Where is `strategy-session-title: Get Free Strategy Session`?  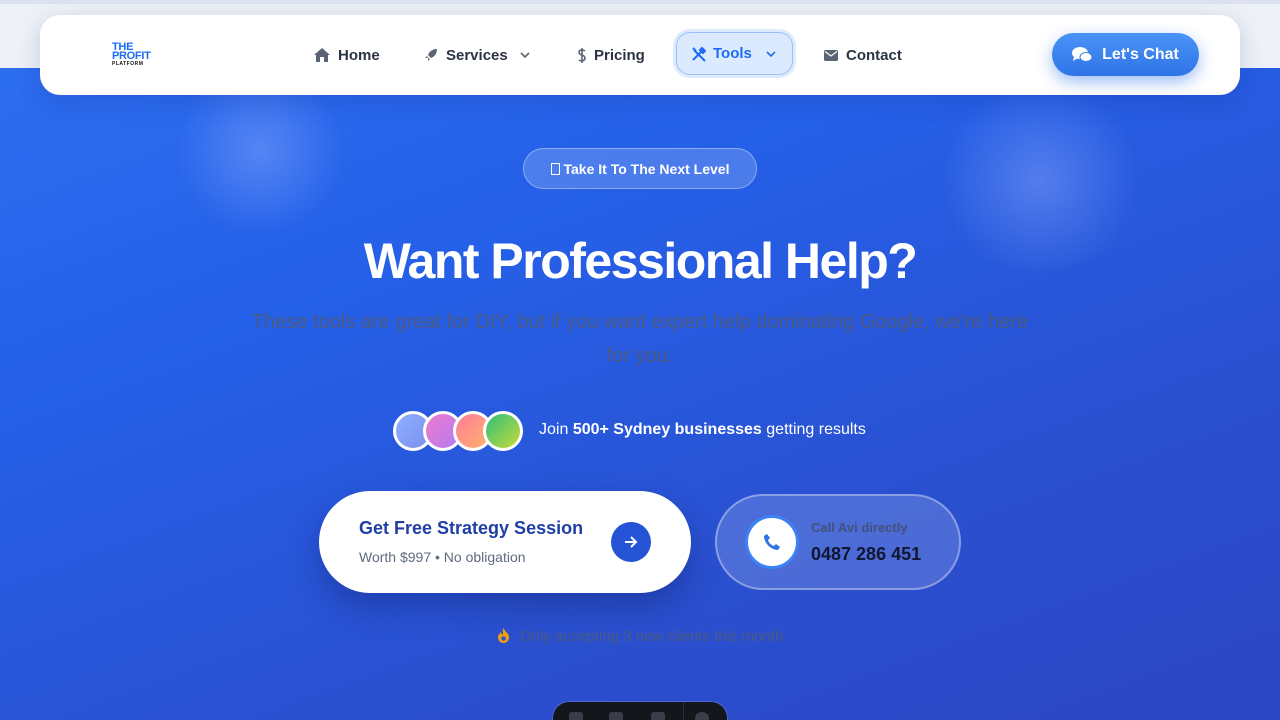 strategy-session-title: Get Free Strategy Session is located at coordinates (471, 528).